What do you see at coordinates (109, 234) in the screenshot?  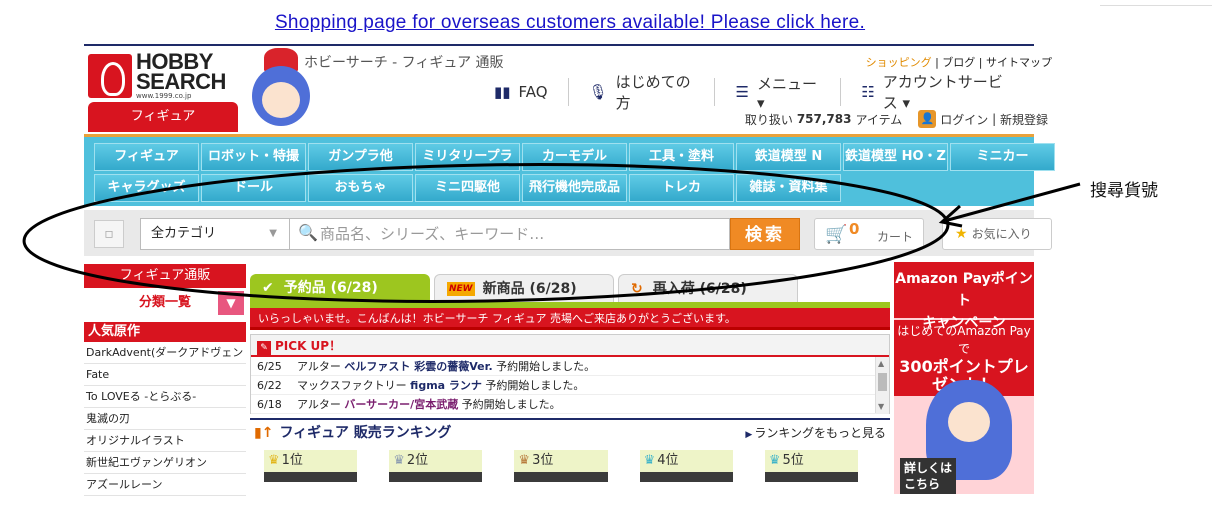 I see `search-toggle-icon: ▫` at bounding box center [109, 234].